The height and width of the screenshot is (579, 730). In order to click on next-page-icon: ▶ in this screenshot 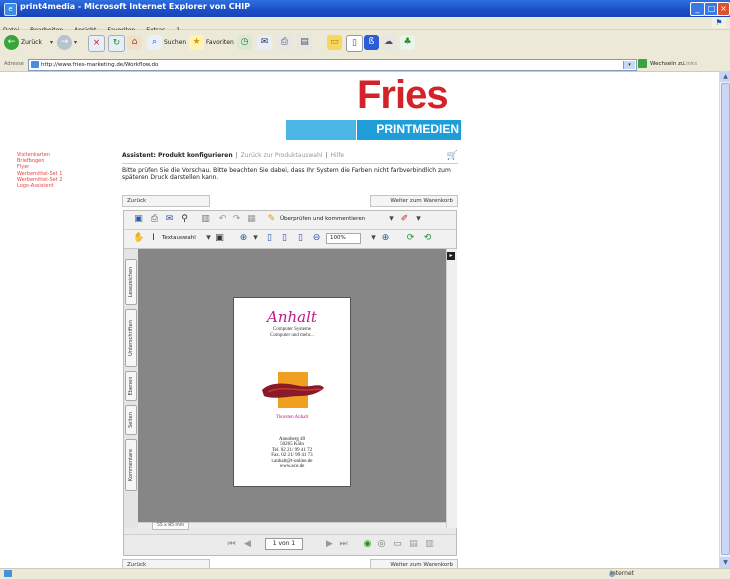, I will do `click(329, 544)`.